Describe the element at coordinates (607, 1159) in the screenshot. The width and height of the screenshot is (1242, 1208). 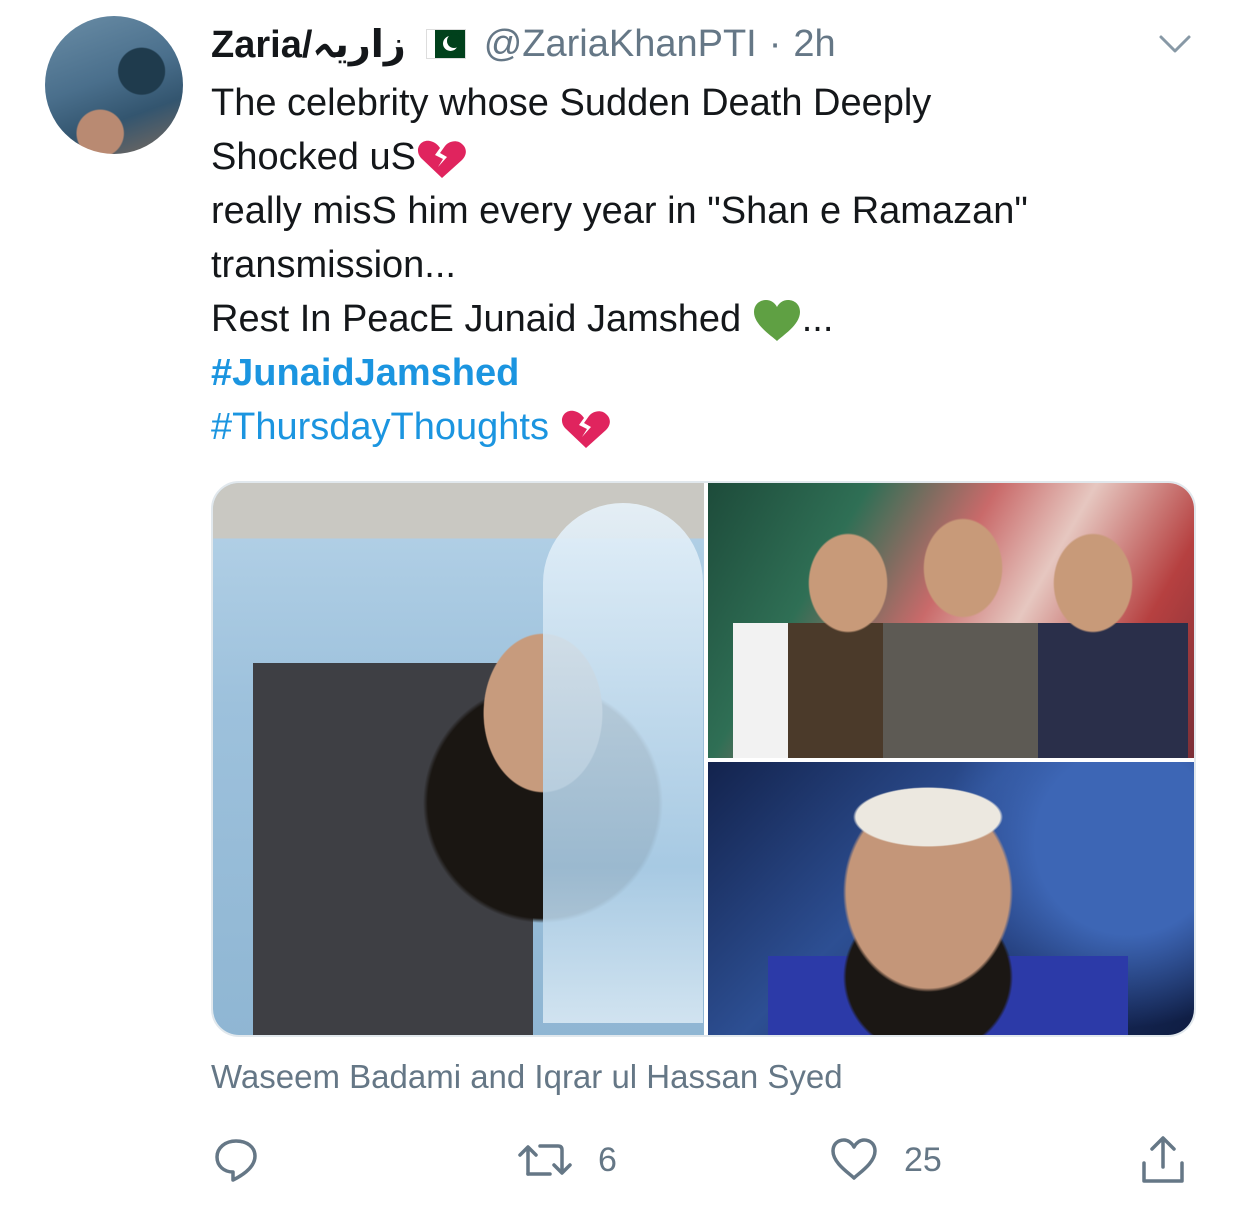
I see `retweet-count: 6` at that location.